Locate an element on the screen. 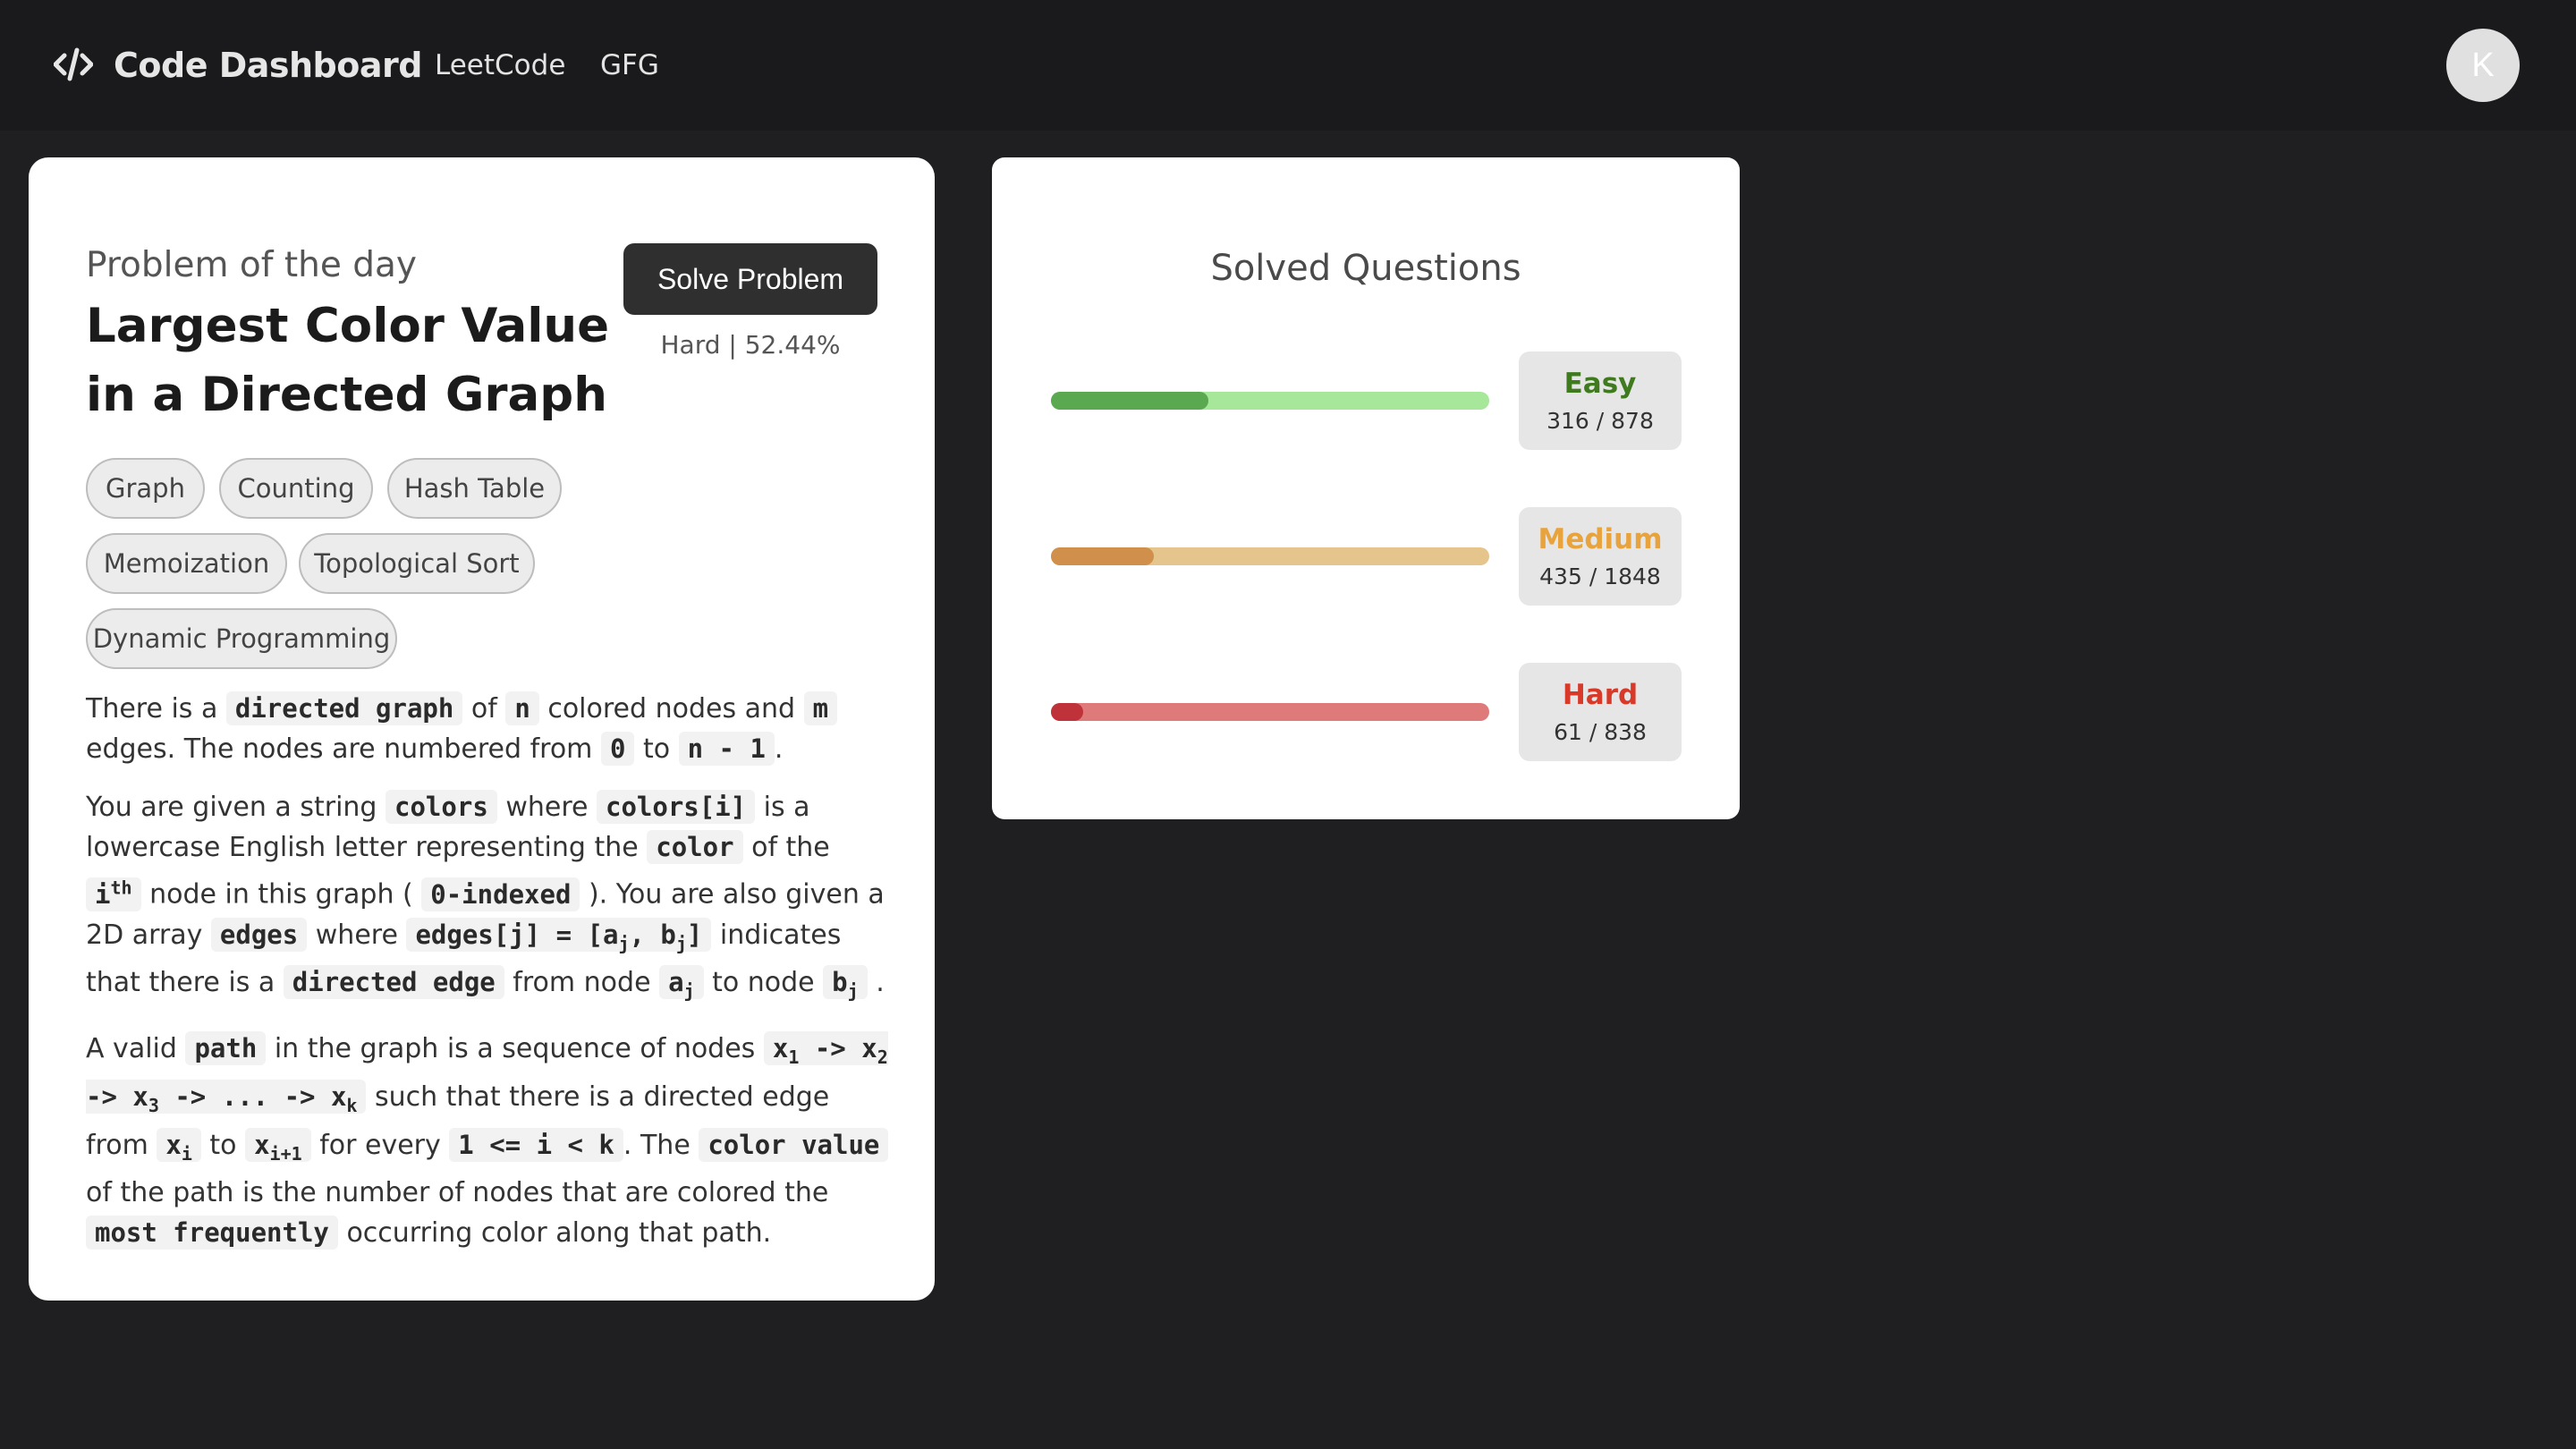 The height and width of the screenshot is (1449, 2576). easy-progress-fill is located at coordinates (1130, 401).